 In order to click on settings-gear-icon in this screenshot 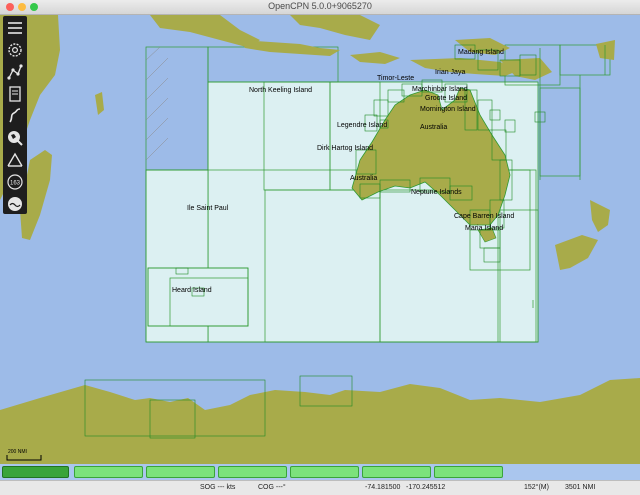, I will do `click(15, 50)`.